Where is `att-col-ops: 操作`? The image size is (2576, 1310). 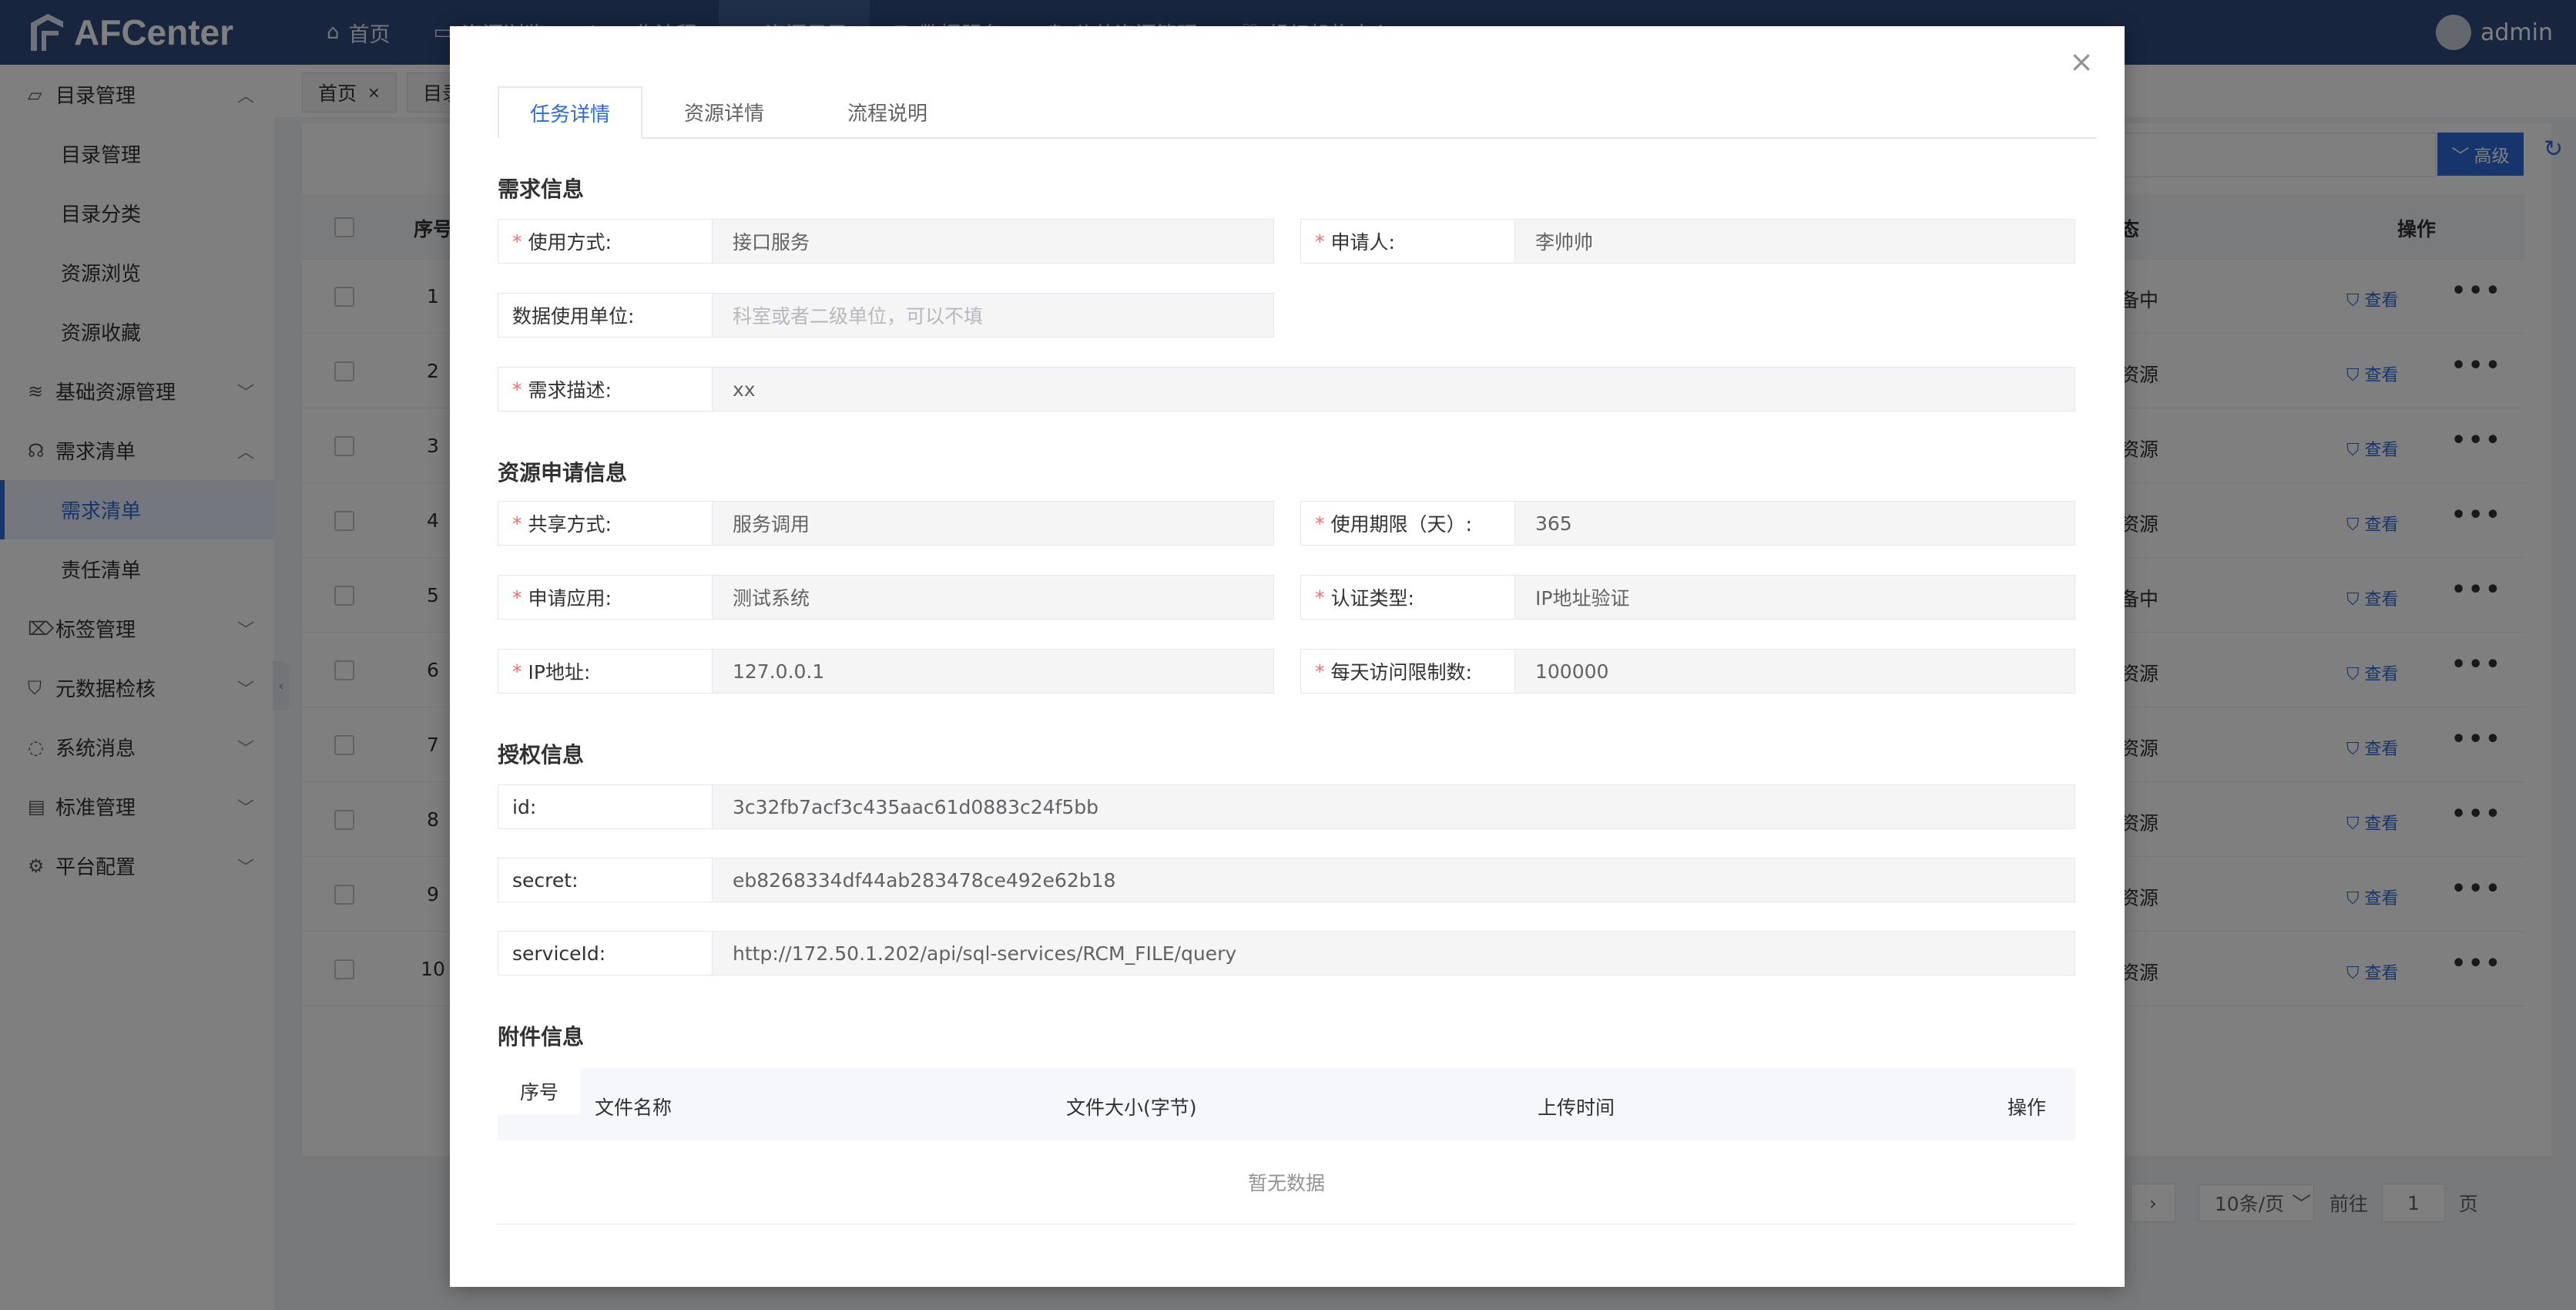 att-col-ops: 操作 is located at coordinates (2027, 1108).